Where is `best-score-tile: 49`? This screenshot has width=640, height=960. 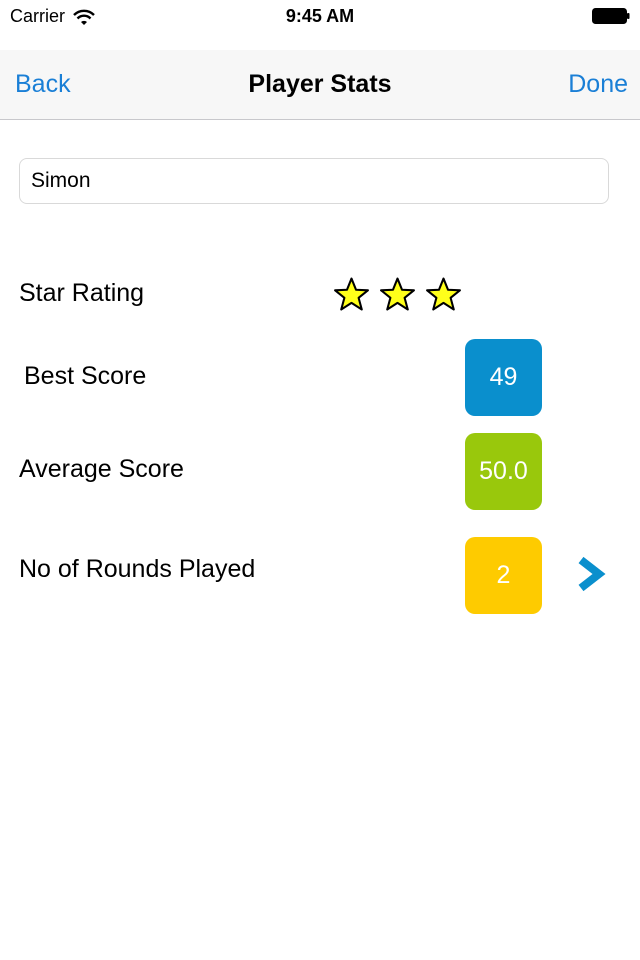
best-score-tile: 49 is located at coordinates (503, 377).